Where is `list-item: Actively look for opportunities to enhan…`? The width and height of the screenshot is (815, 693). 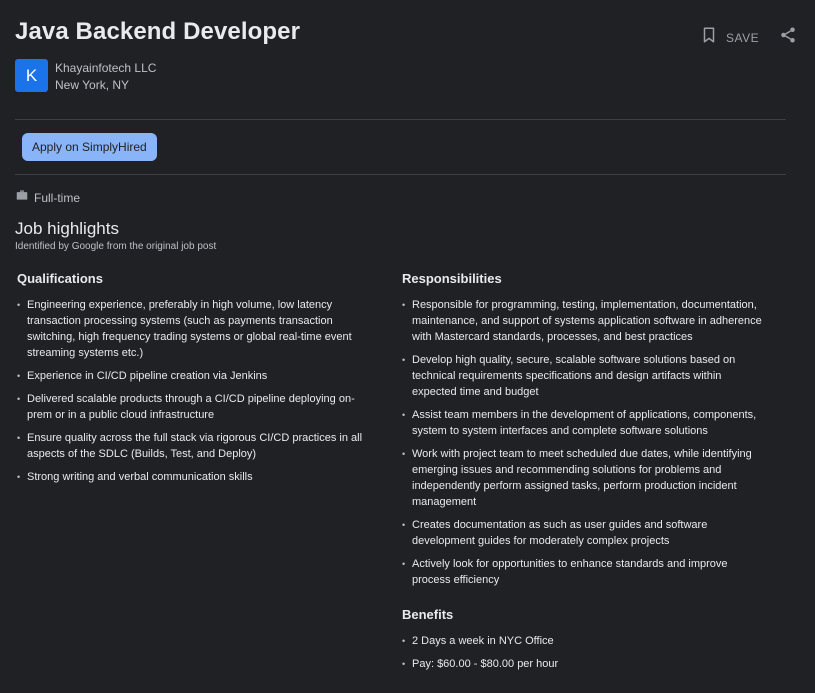
list-item: Actively look for opportunities to enhan… is located at coordinates (585, 572).